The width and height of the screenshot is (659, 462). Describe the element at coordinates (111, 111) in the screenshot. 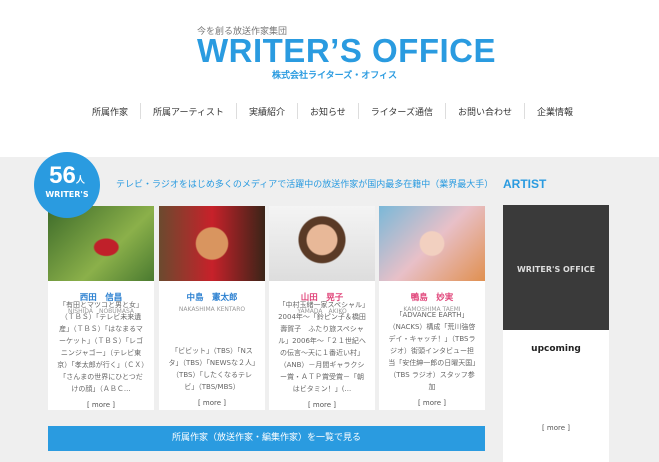

I see `nav-item: 所属作家` at that location.